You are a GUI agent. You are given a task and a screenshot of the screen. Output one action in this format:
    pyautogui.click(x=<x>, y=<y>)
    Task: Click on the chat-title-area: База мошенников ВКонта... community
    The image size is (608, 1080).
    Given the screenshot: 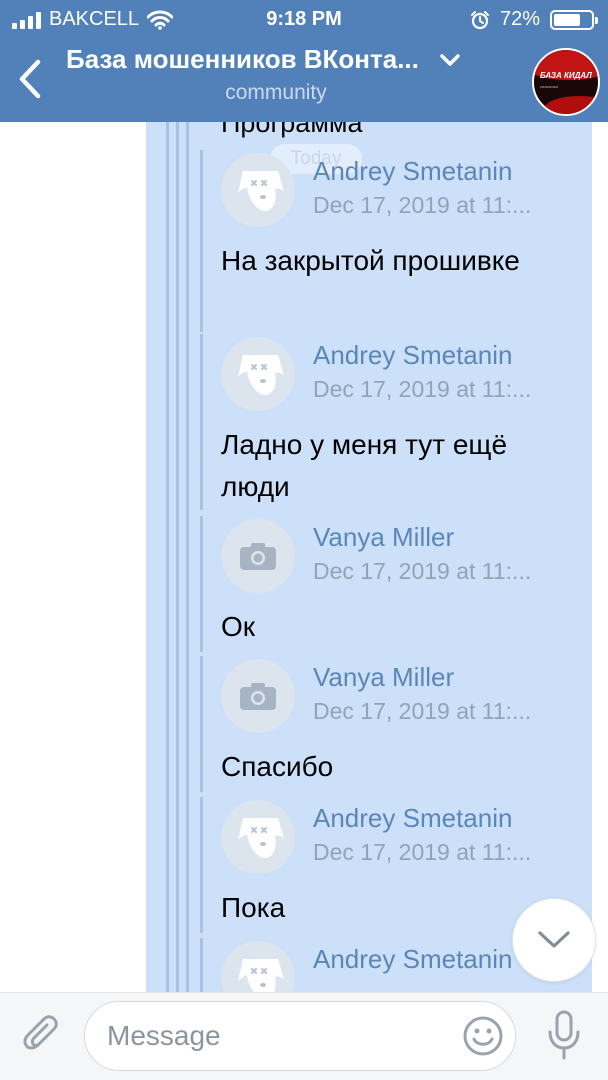 What is the action you would take?
    pyautogui.click(x=296, y=74)
    